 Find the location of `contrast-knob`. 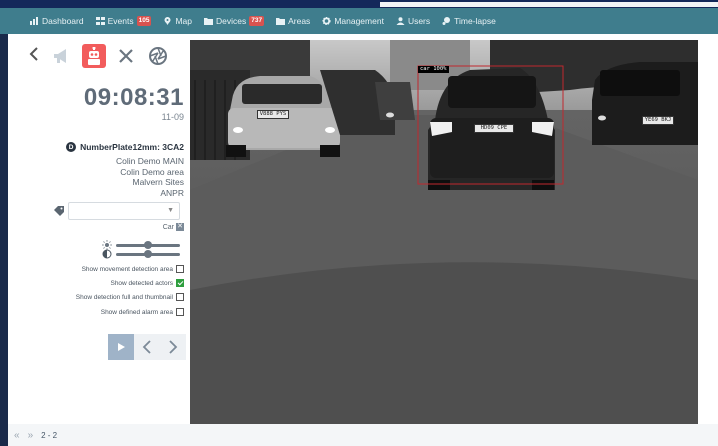

contrast-knob is located at coordinates (148, 253).